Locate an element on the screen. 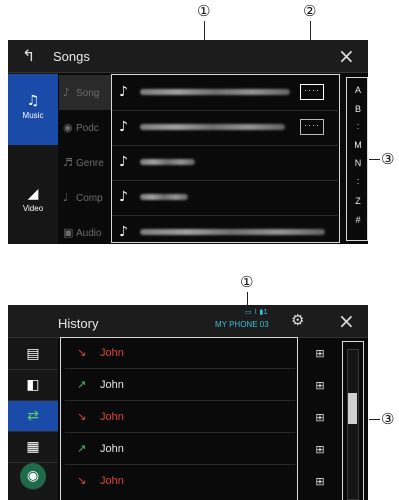 This screenshot has width=399, height=500. callout-3-bottom: ③ is located at coordinates (388, 419).